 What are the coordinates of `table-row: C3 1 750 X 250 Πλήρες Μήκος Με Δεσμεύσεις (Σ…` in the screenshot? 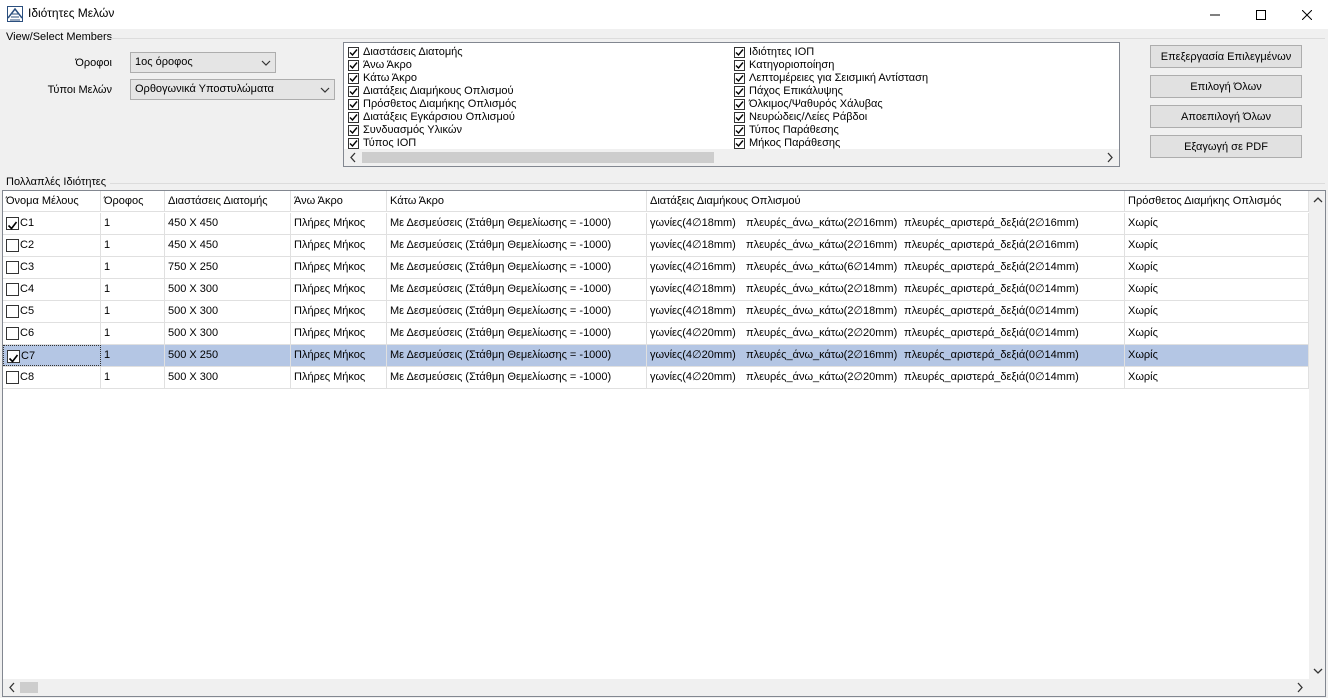 It's located at (656, 268).